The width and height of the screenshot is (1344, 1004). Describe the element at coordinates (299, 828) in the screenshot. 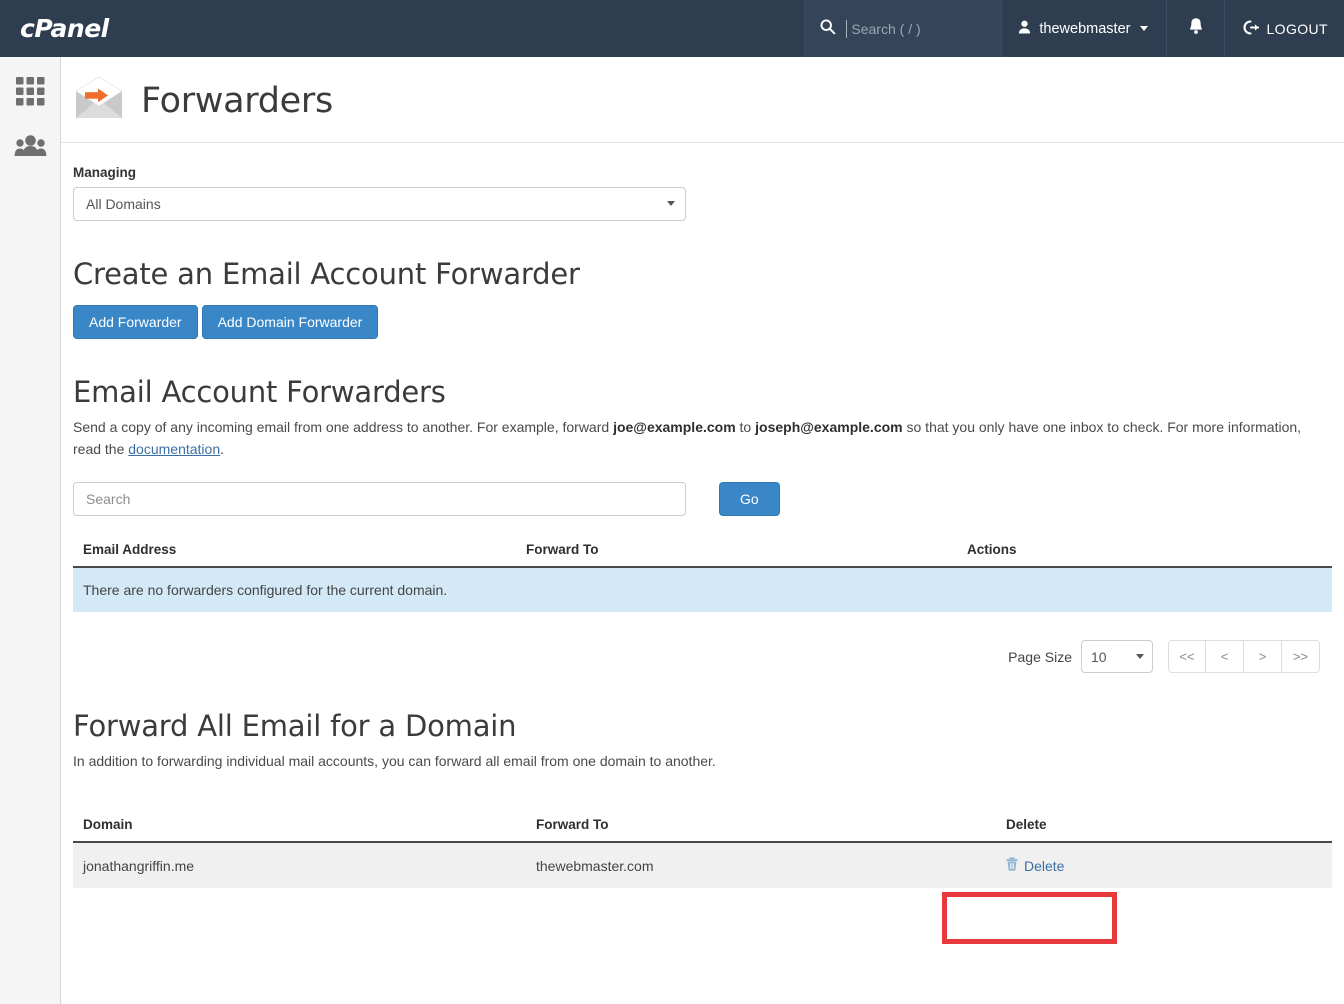

I see `column-domain: Domain` at that location.